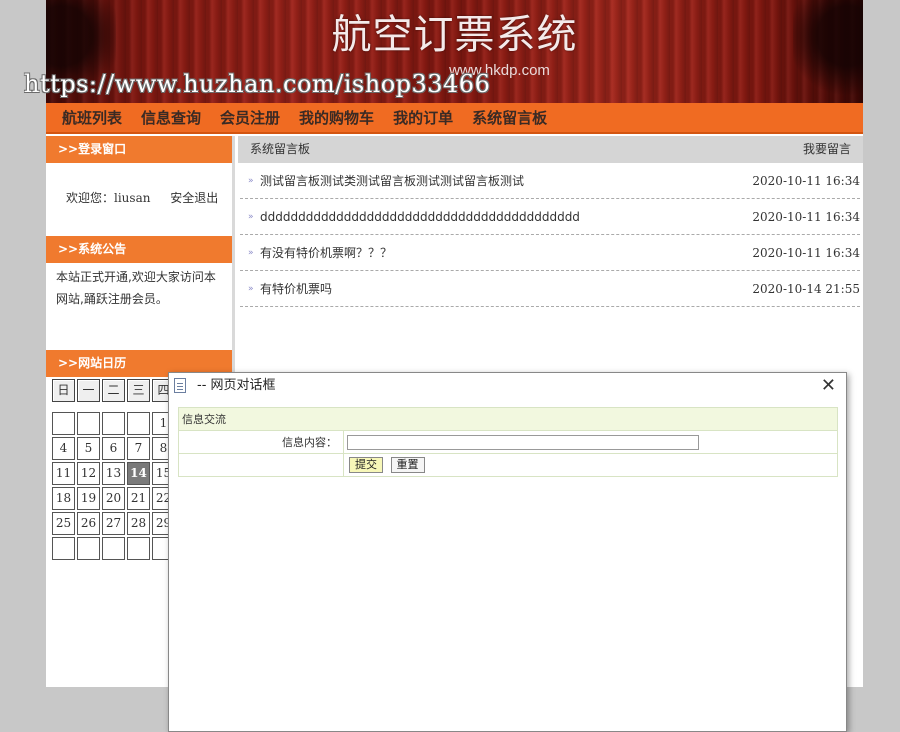 The height and width of the screenshot is (732, 900). I want to click on empty-label, so click(261, 465).